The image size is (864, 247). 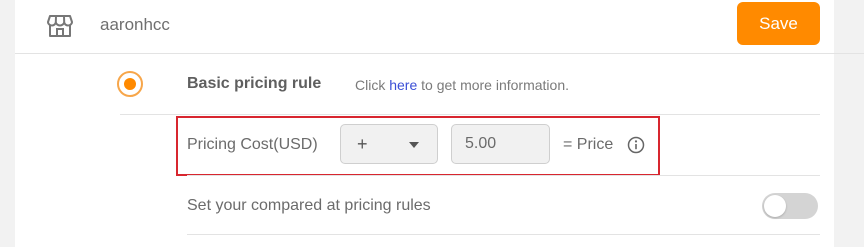 I want to click on pricing-cost-label: Pricing Cost(USD), so click(x=252, y=144).